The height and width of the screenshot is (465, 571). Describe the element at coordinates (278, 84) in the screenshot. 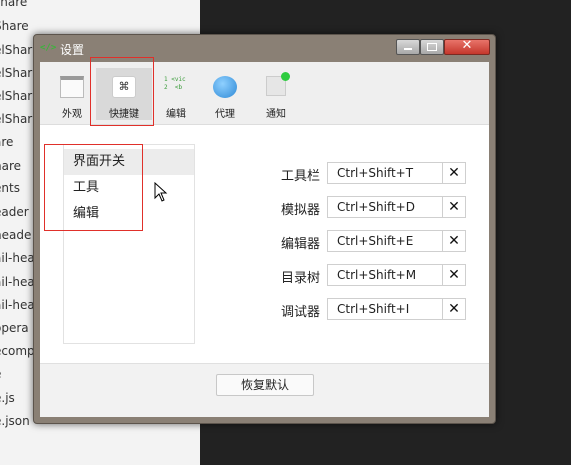

I see `notification-icon` at that location.